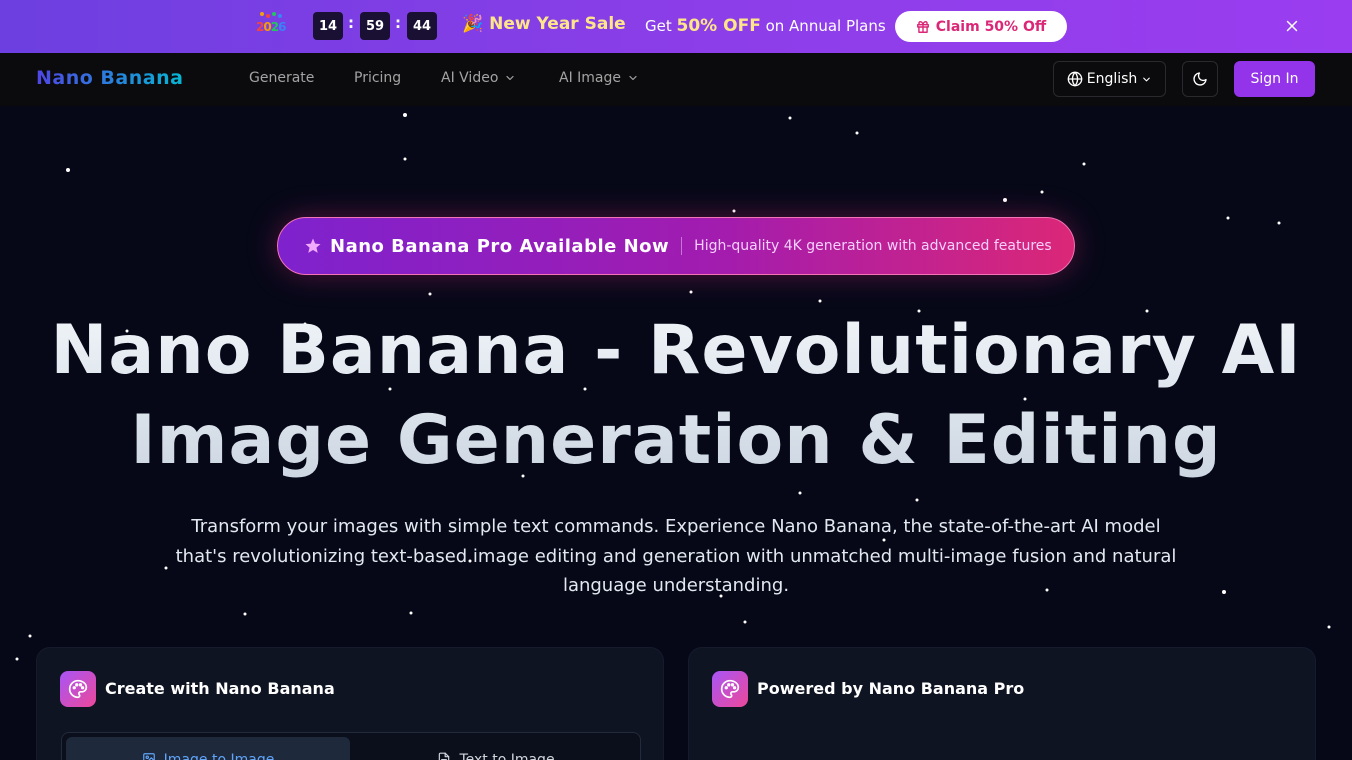 The height and width of the screenshot is (760, 1352). Describe the element at coordinates (220, 688) in the screenshot. I see `create-card-title: Create with Nano Banana` at that location.